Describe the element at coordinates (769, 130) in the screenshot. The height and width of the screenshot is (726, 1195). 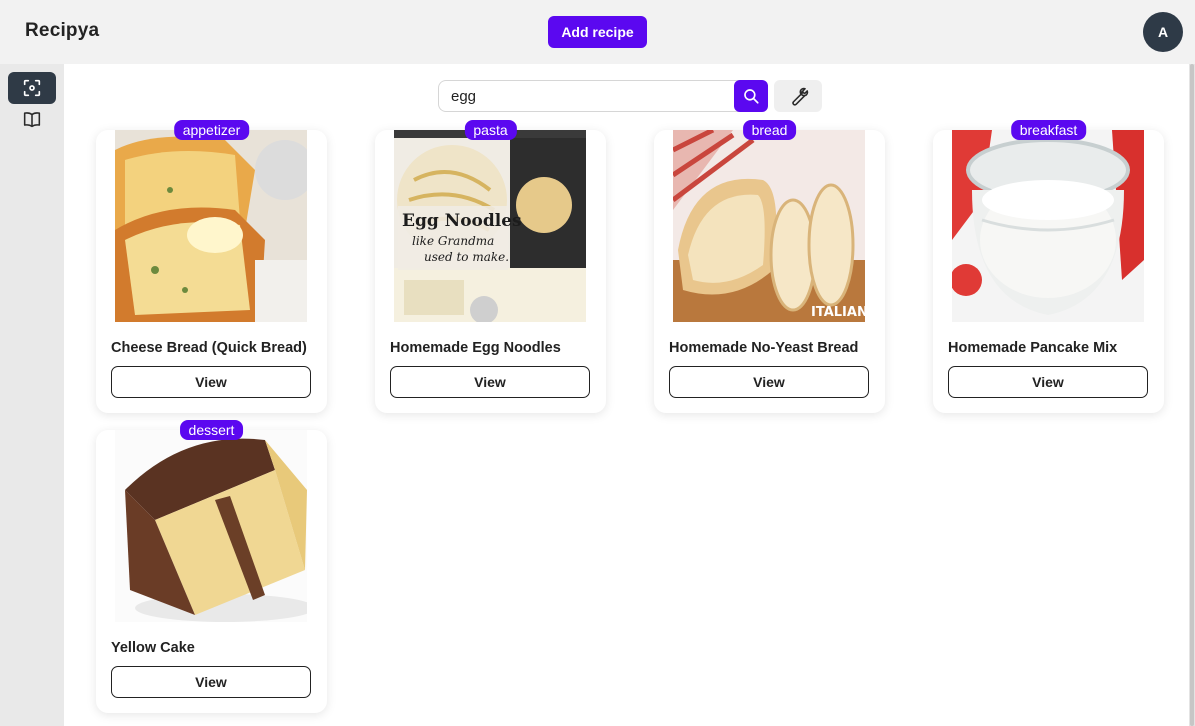
I see `category-badge: bread` at that location.